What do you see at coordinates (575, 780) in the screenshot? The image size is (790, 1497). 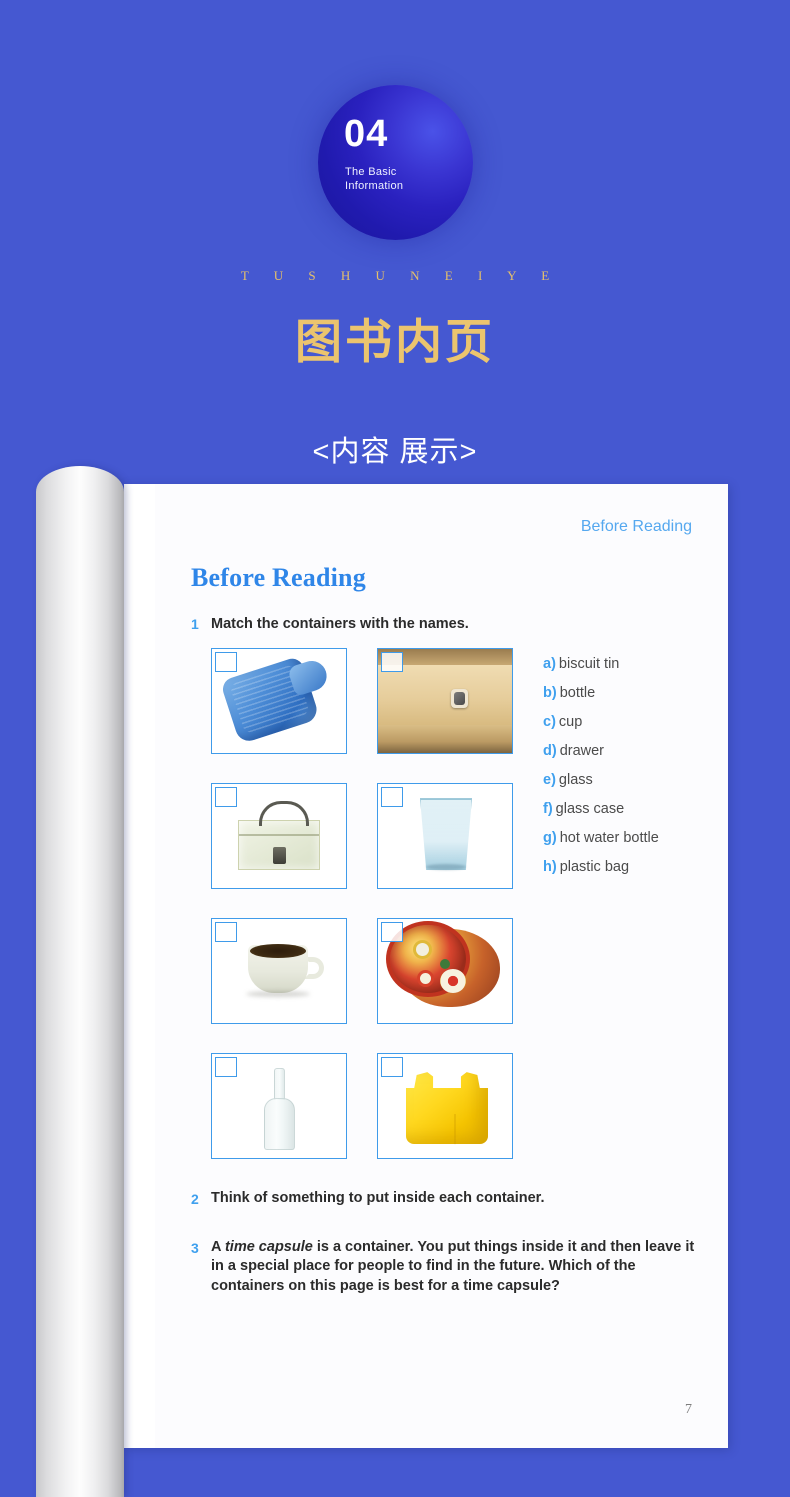 I see `word-label-e: glass` at bounding box center [575, 780].